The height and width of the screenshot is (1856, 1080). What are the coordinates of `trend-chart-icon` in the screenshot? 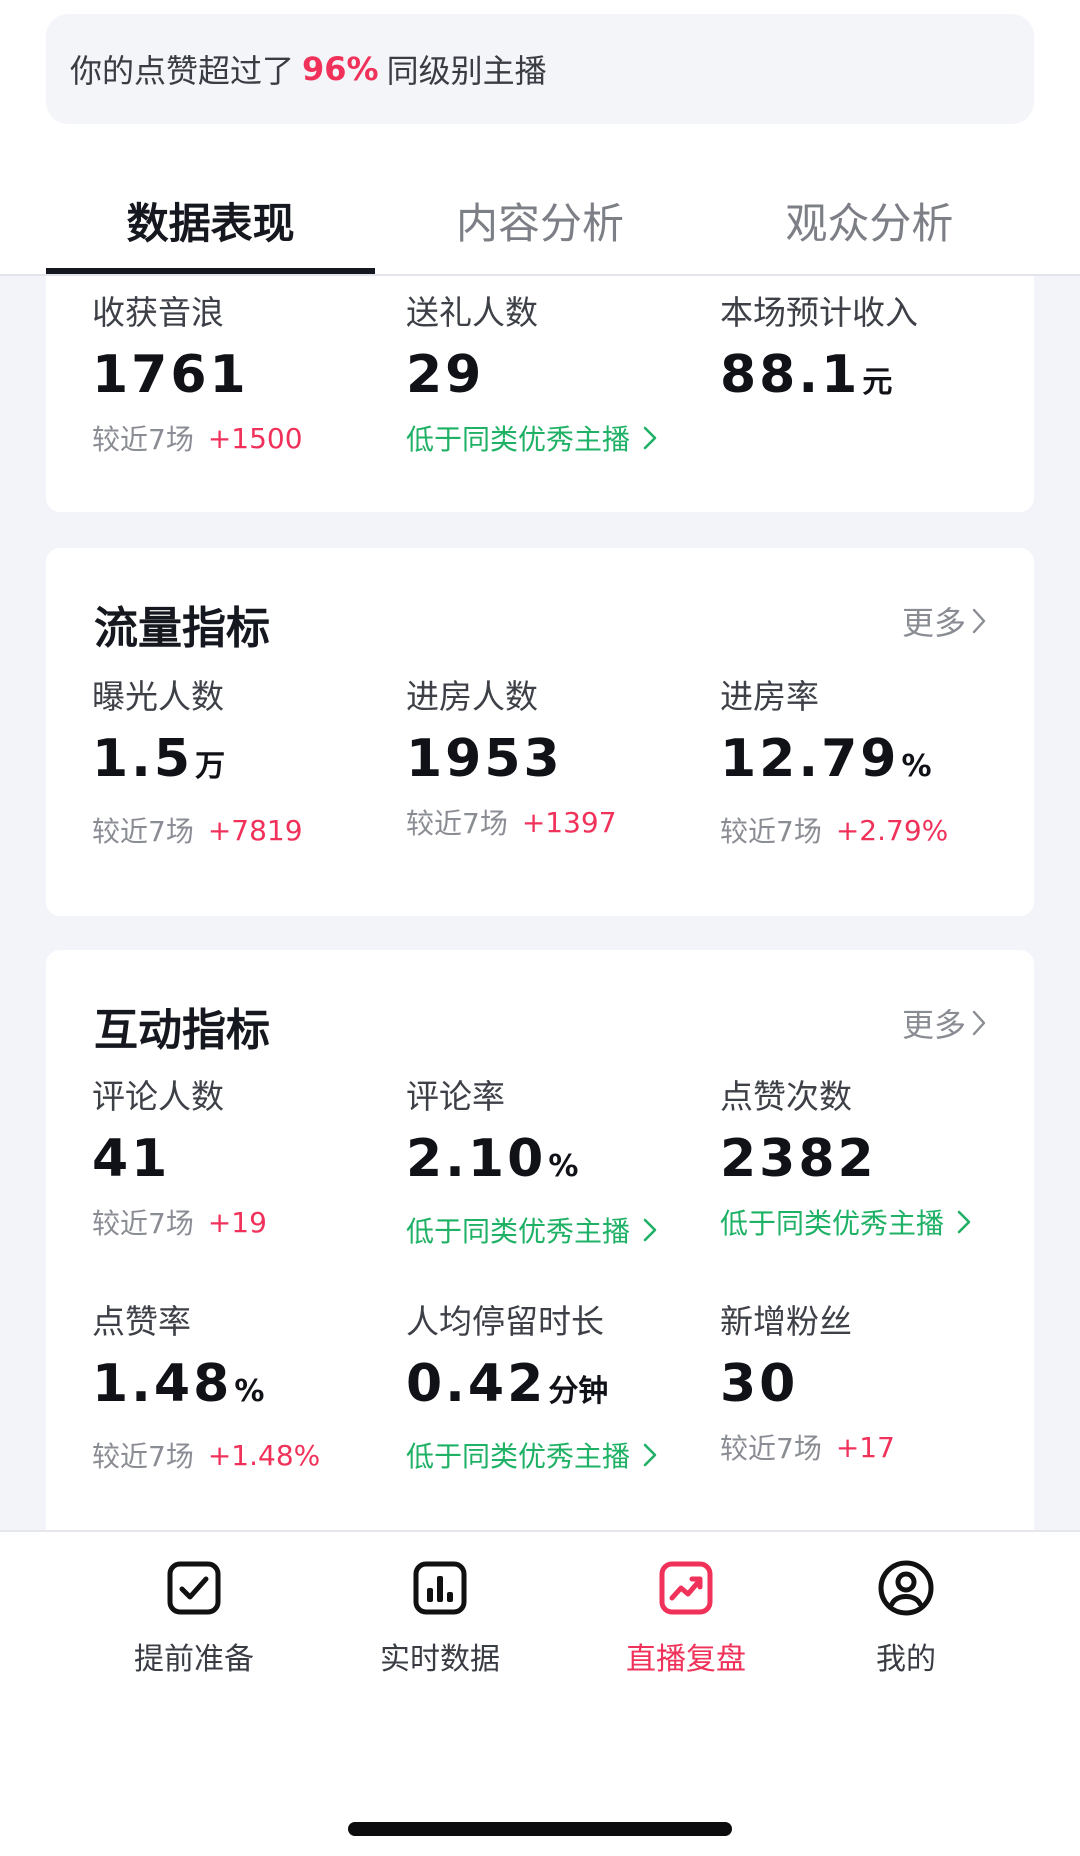 It's located at (686, 1588).